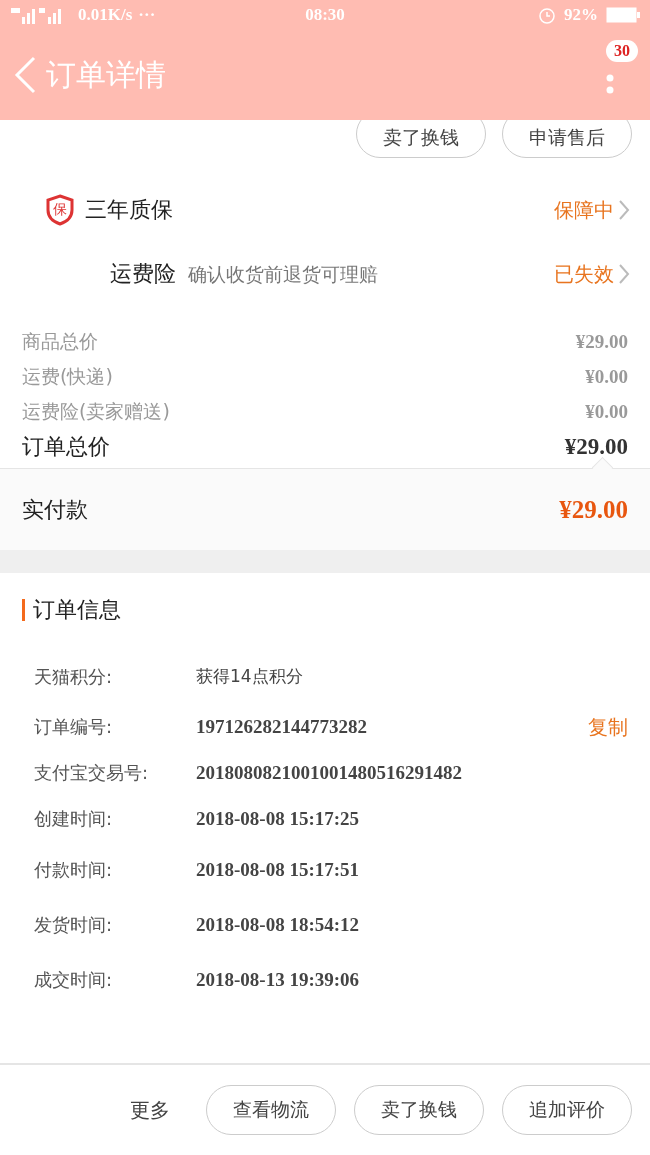 This screenshot has height=1155, width=650. I want to click on paid-amount: ¥29.00, so click(593, 509).